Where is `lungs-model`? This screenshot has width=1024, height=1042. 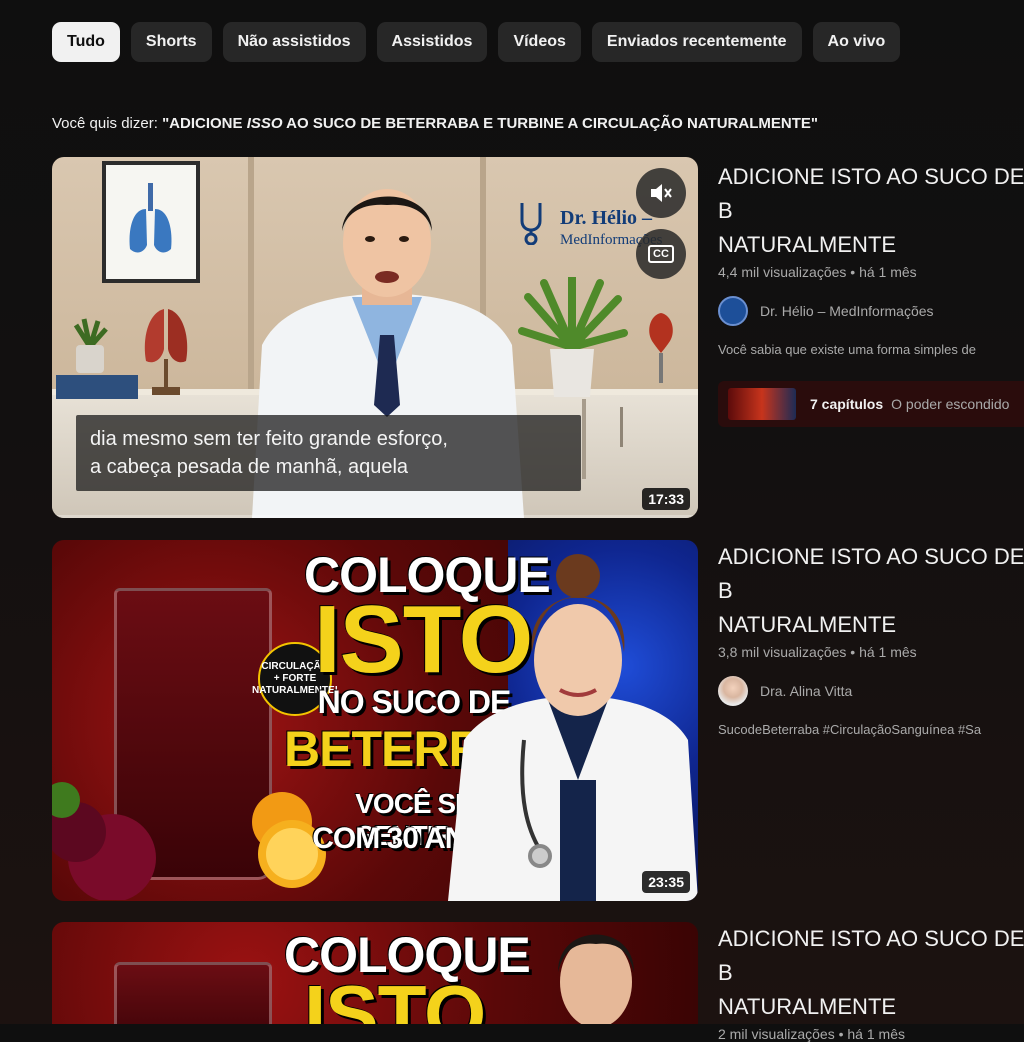
lungs-model is located at coordinates (166, 351).